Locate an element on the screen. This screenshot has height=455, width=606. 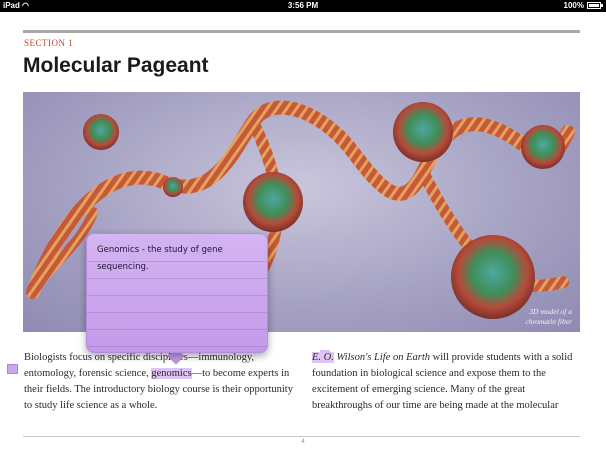
highlighted-word: genomics is located at coordinates (171, 373).